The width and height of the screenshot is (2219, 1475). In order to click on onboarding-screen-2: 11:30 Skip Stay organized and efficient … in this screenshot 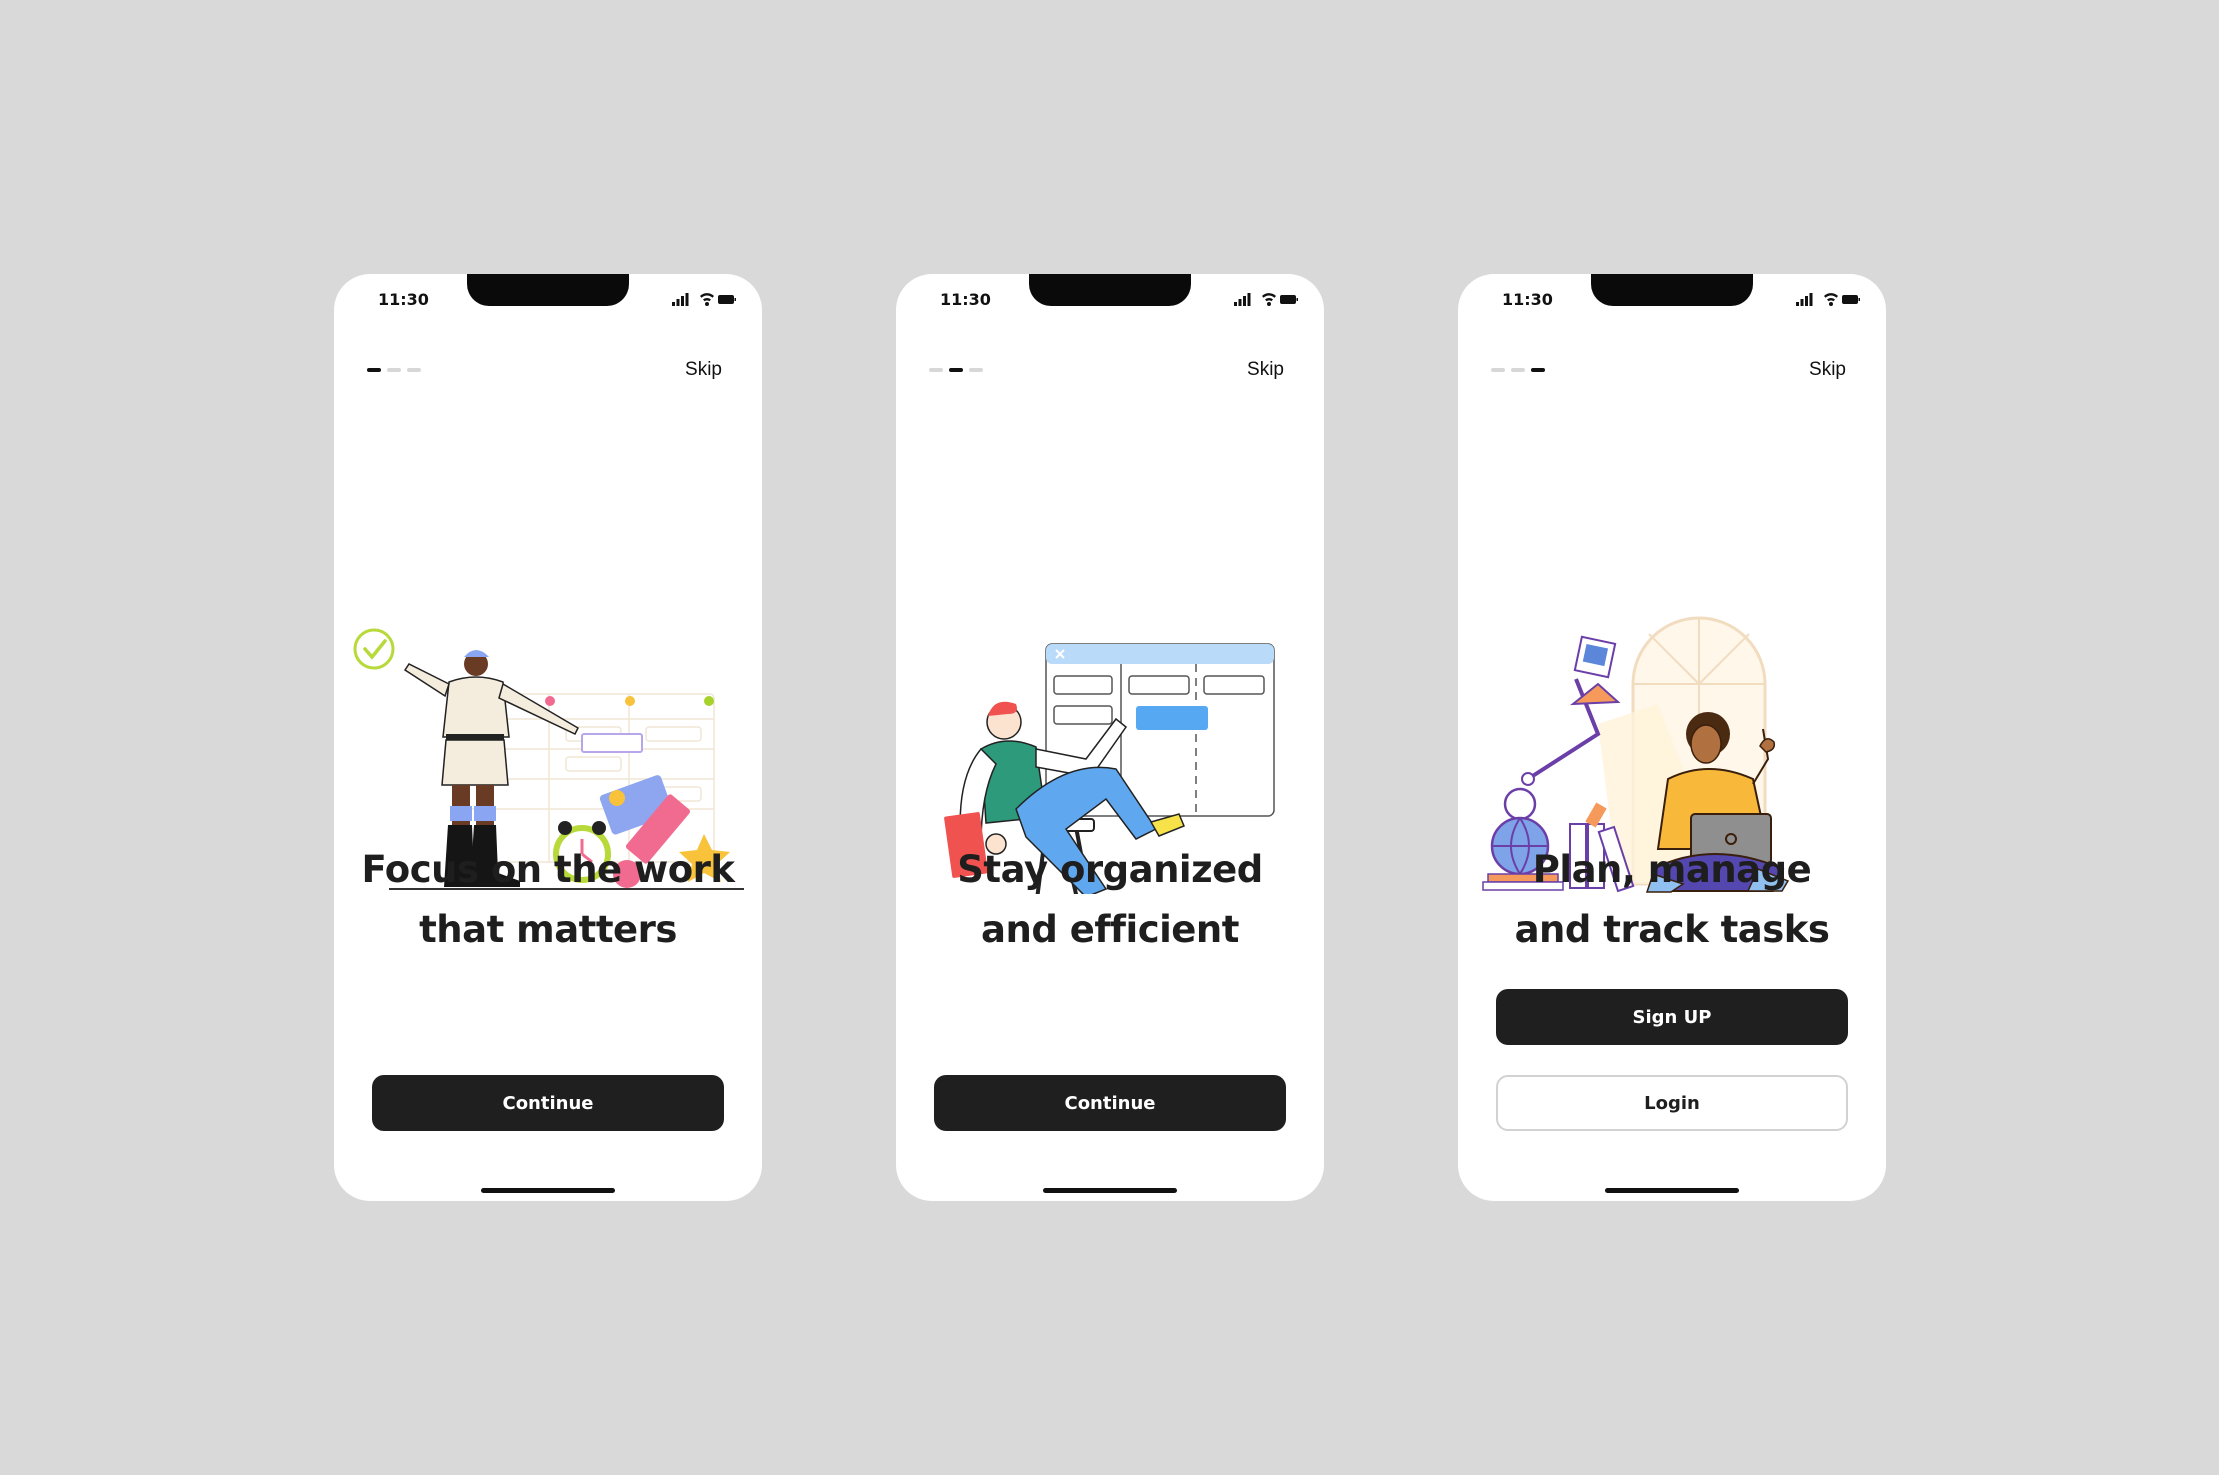, I will do `click(1110, 737)`.